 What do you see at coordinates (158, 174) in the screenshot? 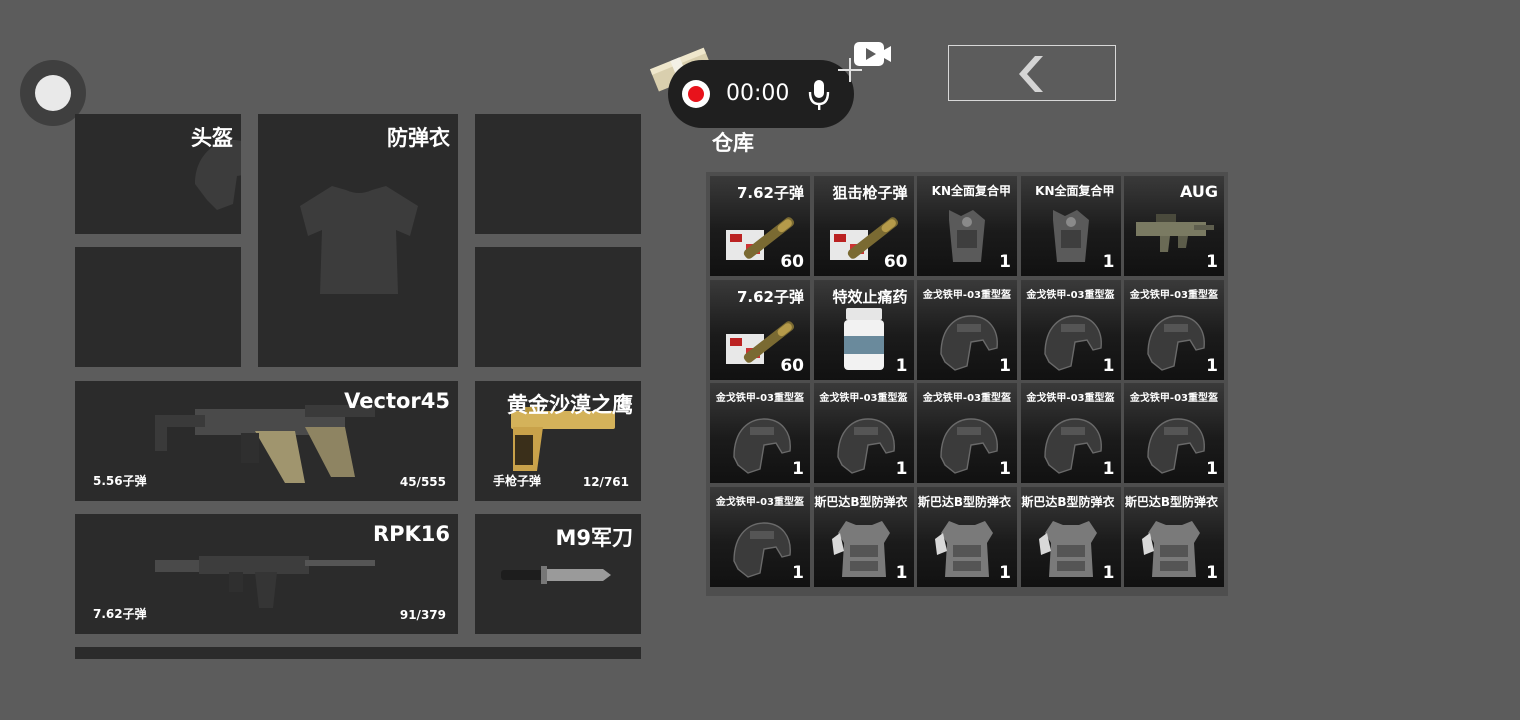
I see `helmet-slot: 头盔` at bounding box center [158, 174].